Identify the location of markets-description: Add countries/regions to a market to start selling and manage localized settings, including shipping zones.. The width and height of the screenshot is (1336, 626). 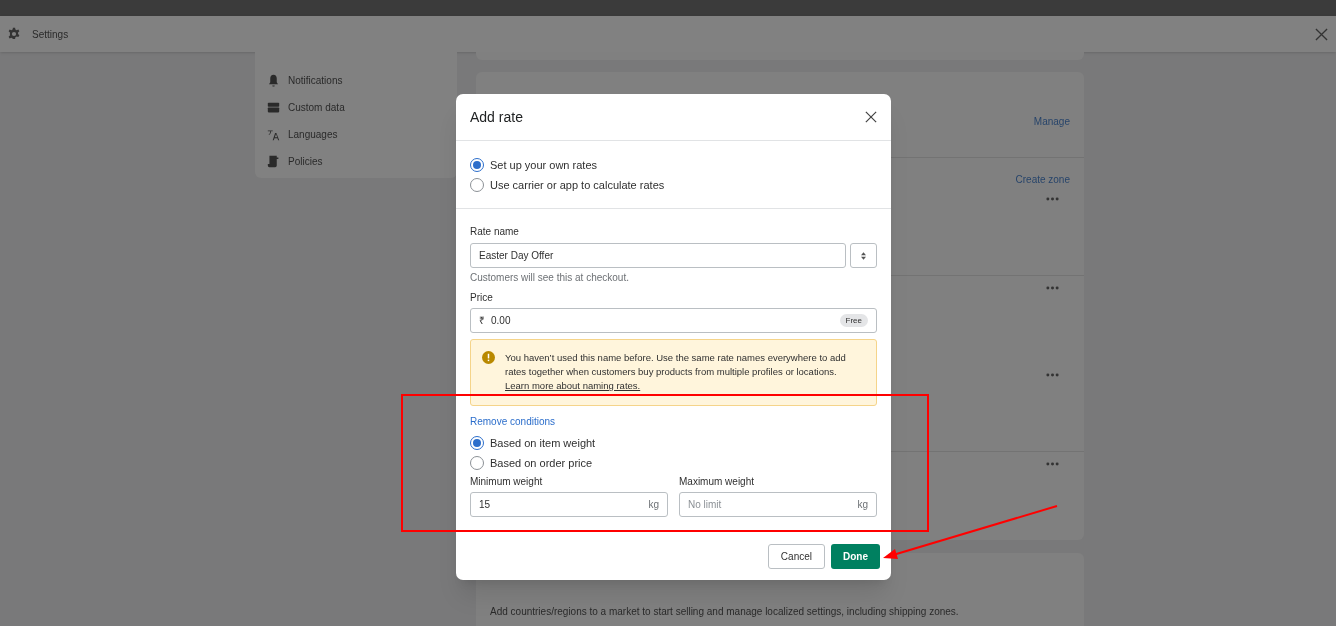
(724, 611).